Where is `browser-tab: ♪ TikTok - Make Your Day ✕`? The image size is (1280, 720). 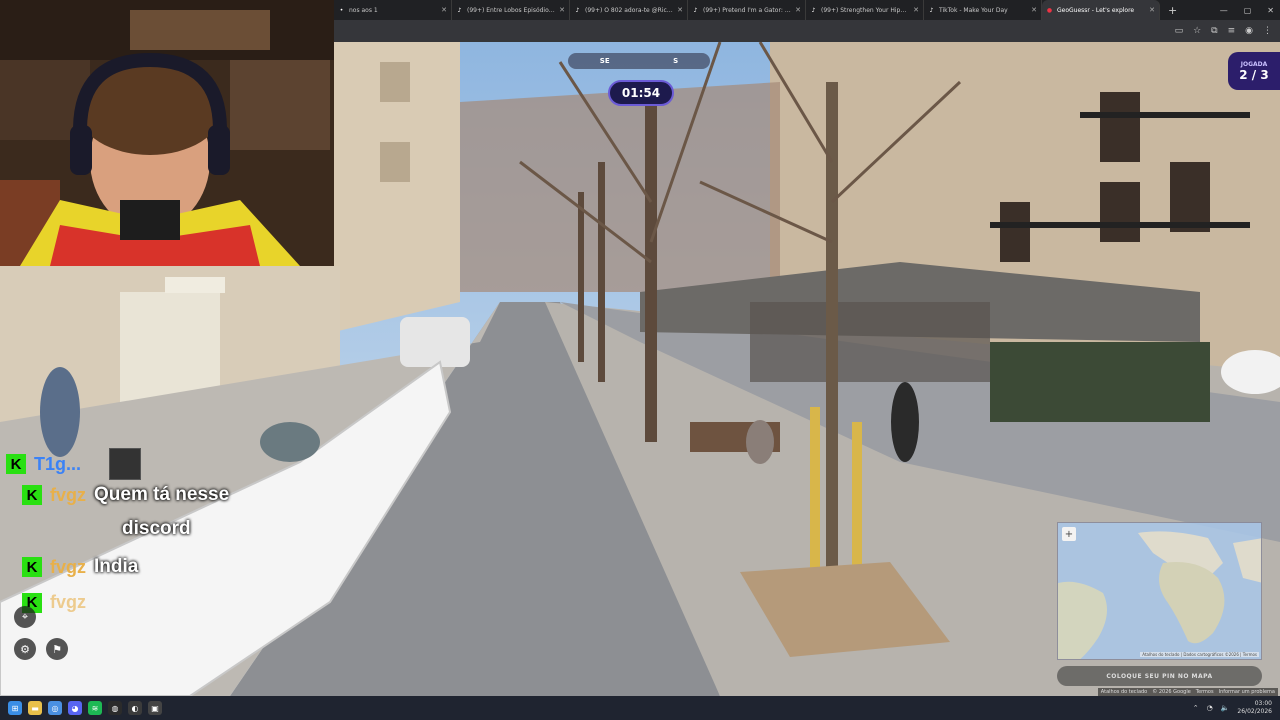 browser-tab: ♪ TikTok - Make Your Day ✕ is located at coordinates (983, 10).